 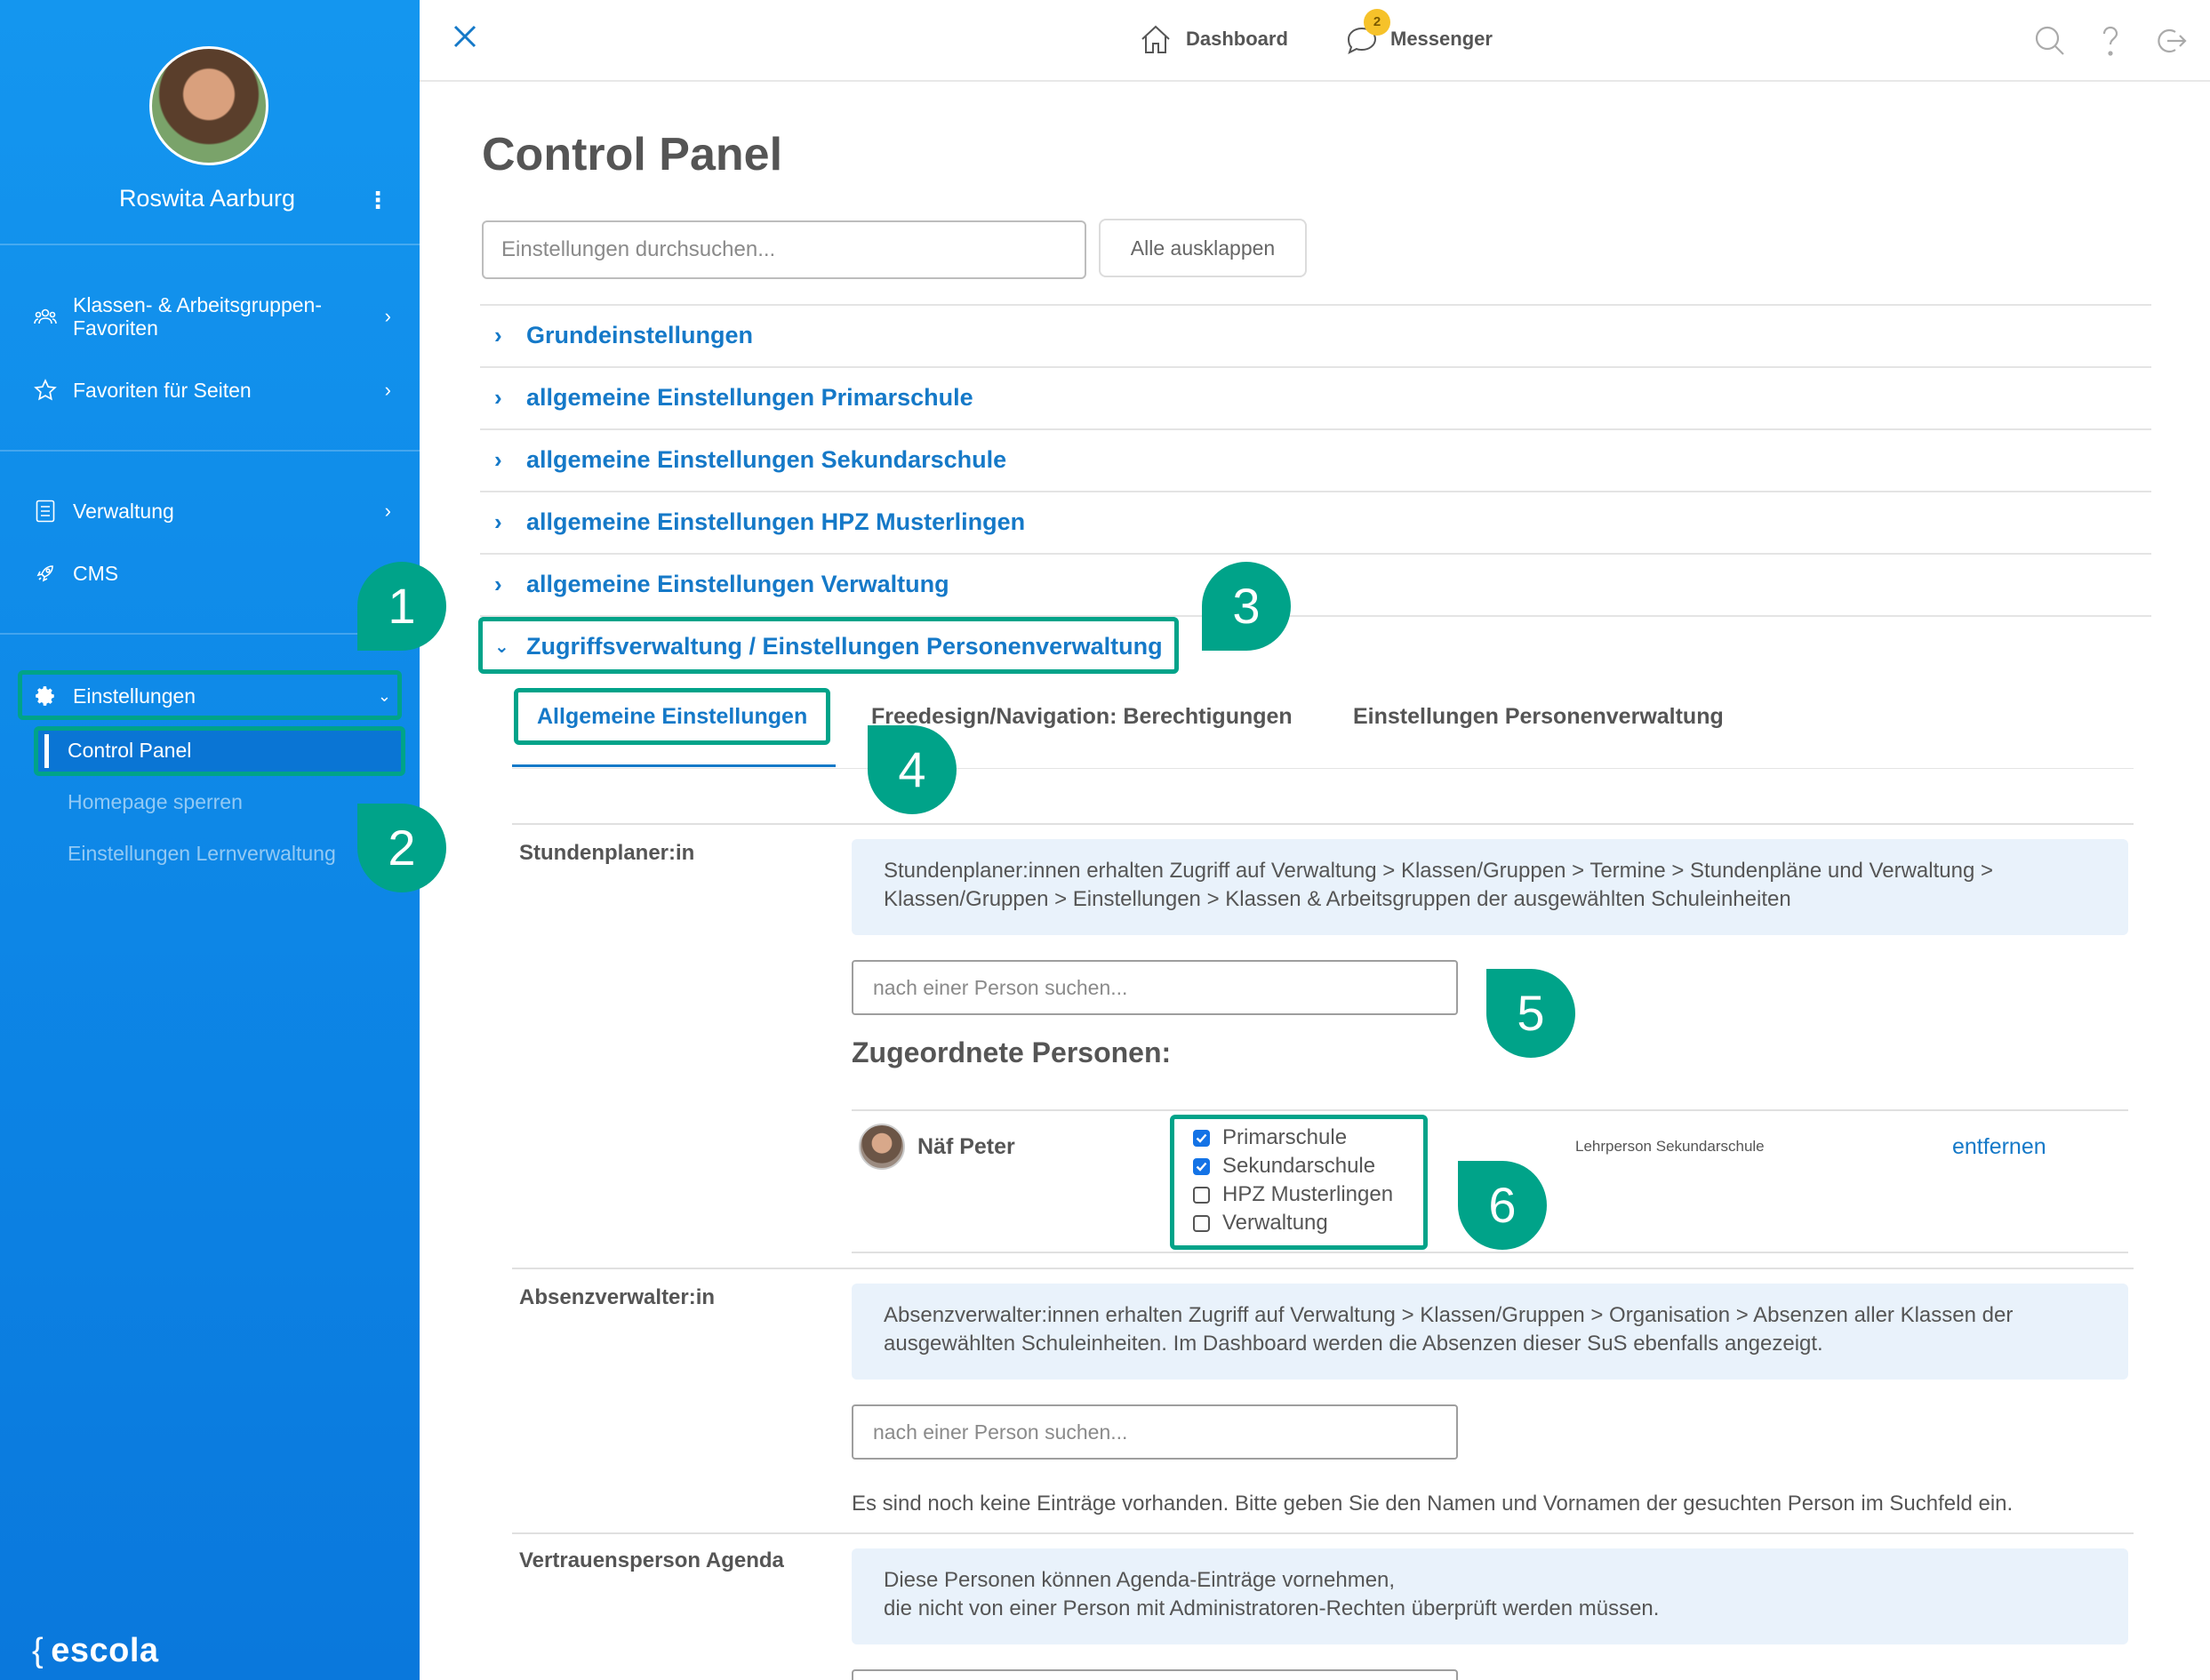 I want to click on chat-icon: 2, so click(x=1367, y=33).